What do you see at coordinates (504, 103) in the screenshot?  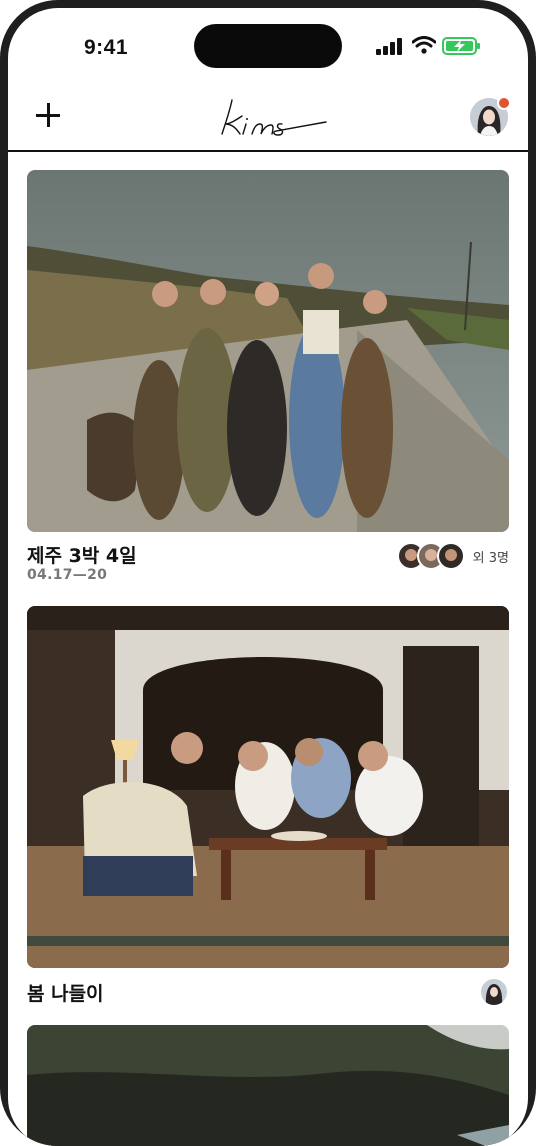 I see `notification-dot` at bounding box center [504, 103].